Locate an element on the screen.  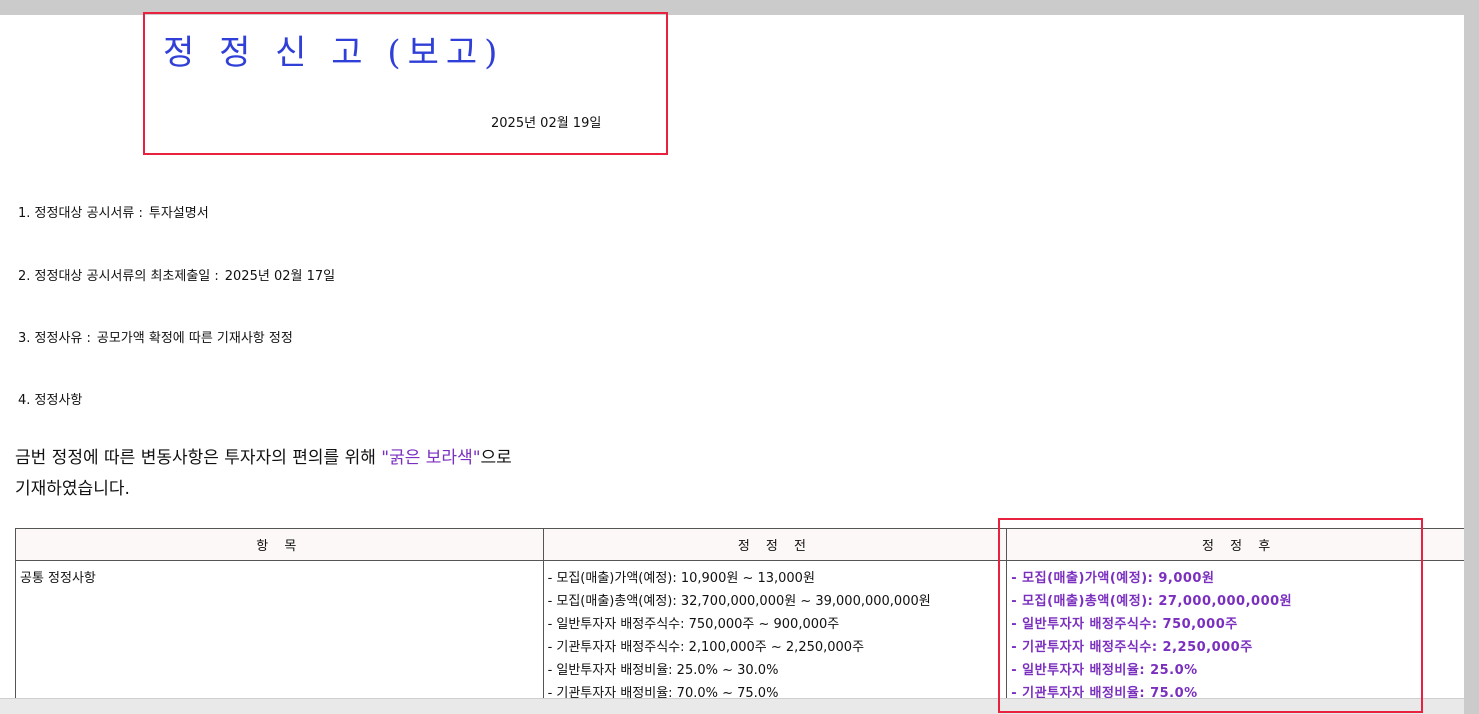
item-value: 공모가액 확정에 따른 기재사항 정정 is located at coordinates (194, 338).